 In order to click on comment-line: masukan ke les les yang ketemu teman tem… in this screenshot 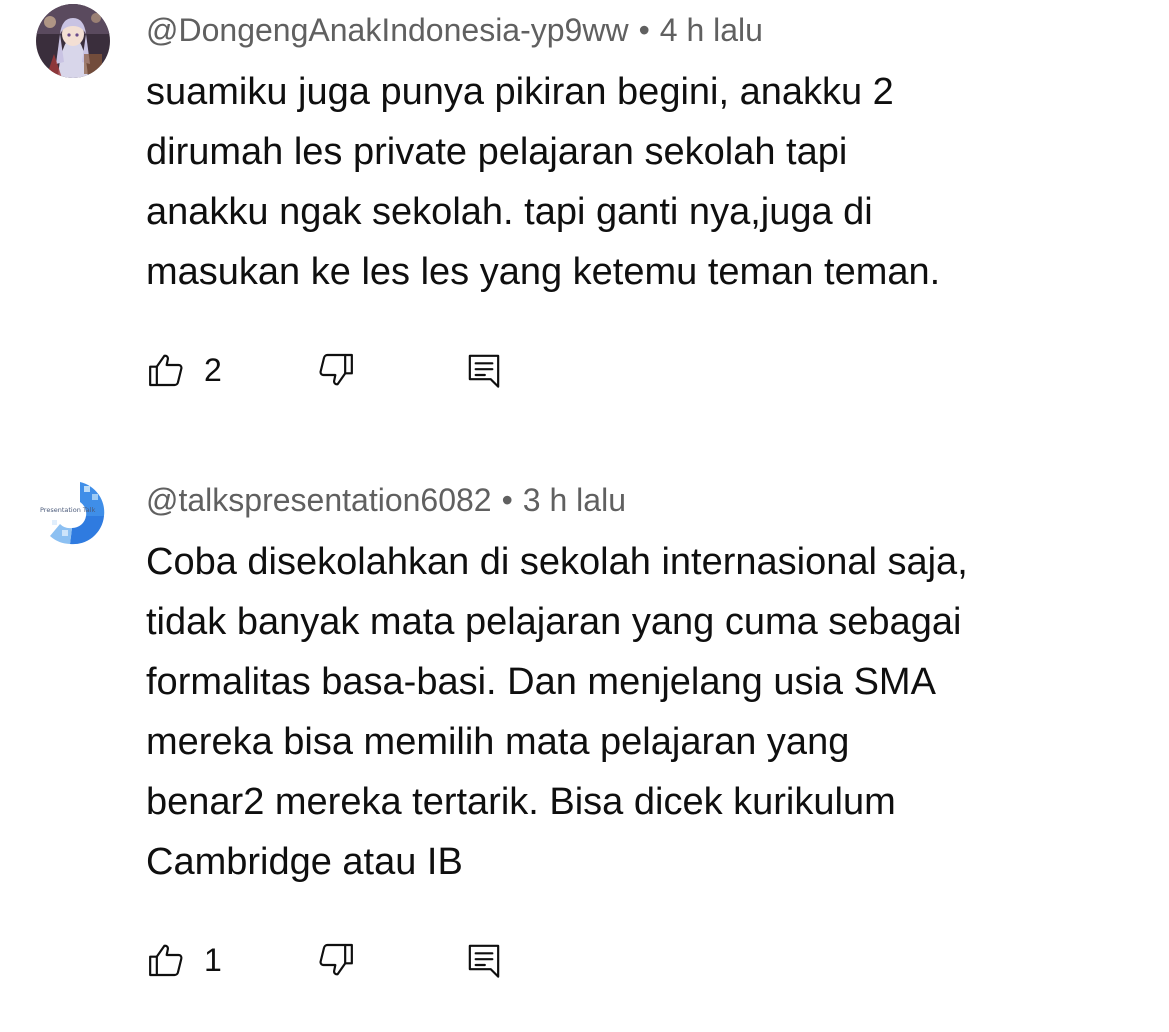, I will do `click(543, 272)`.